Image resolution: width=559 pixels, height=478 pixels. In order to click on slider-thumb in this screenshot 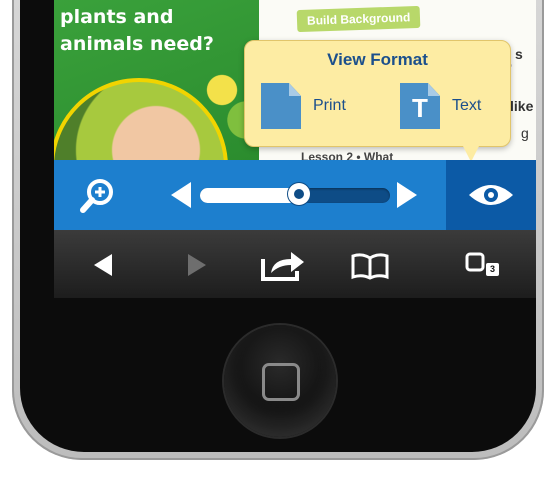, I will do `click(298, 194)`.